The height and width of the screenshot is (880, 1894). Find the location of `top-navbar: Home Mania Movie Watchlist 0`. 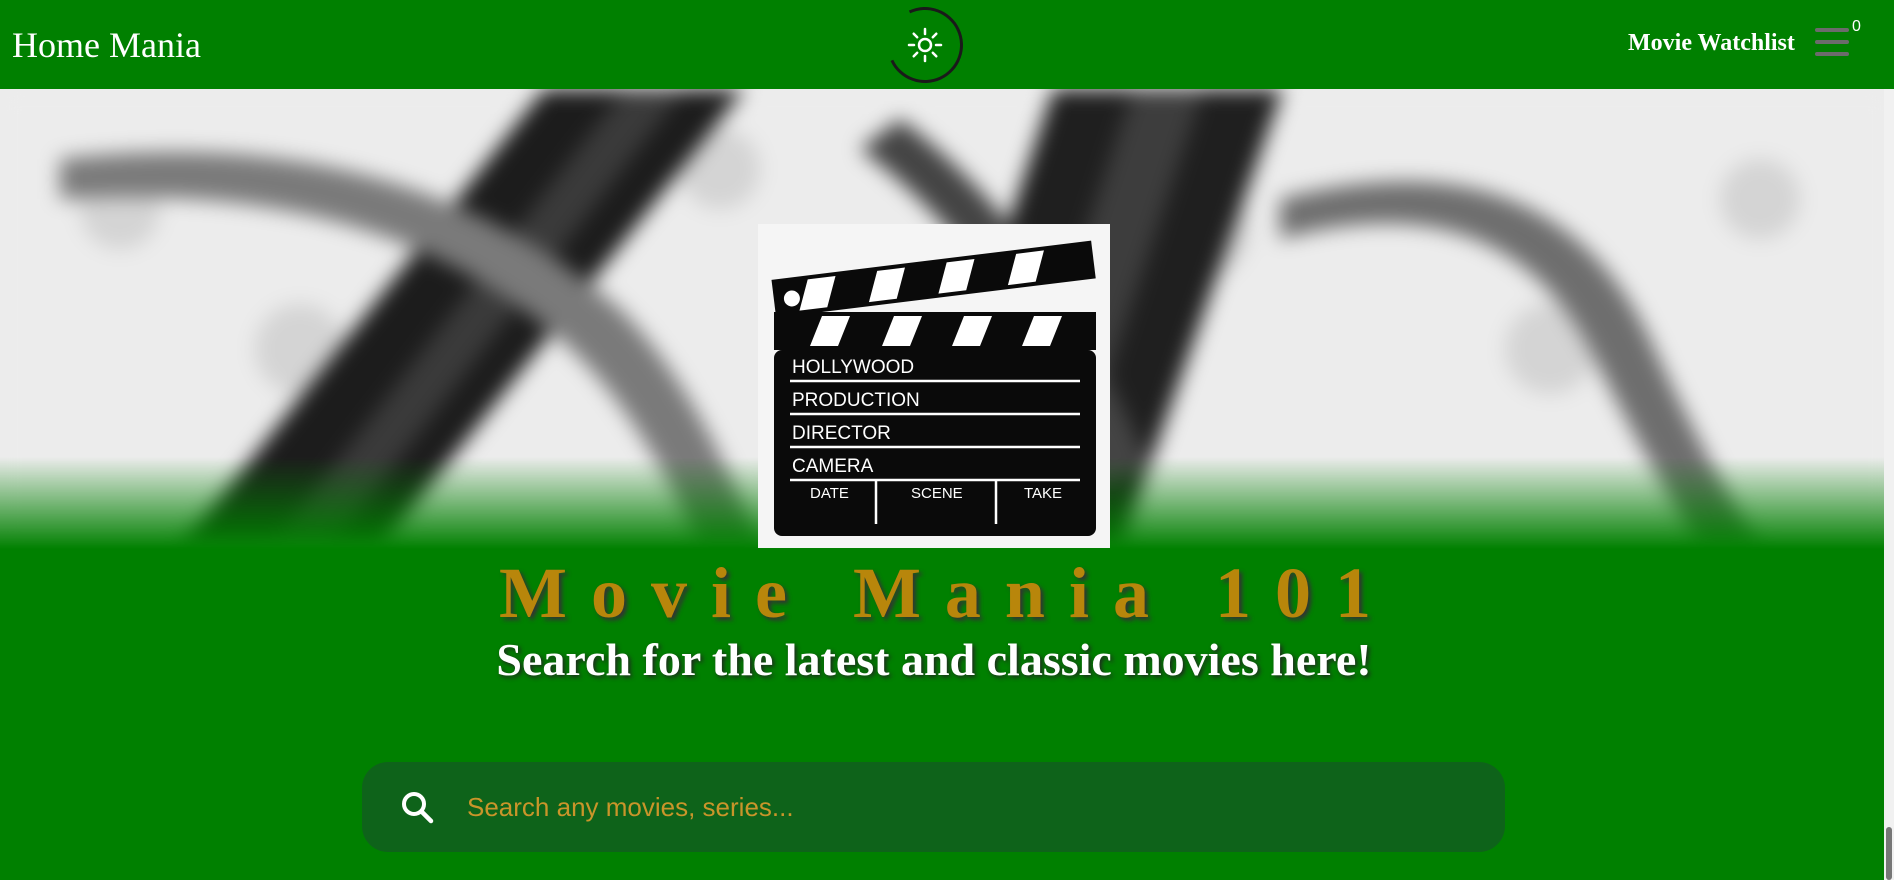

top-navbar: Home Mania Movie Watchlist 0 is located at coordinates (947, 47).